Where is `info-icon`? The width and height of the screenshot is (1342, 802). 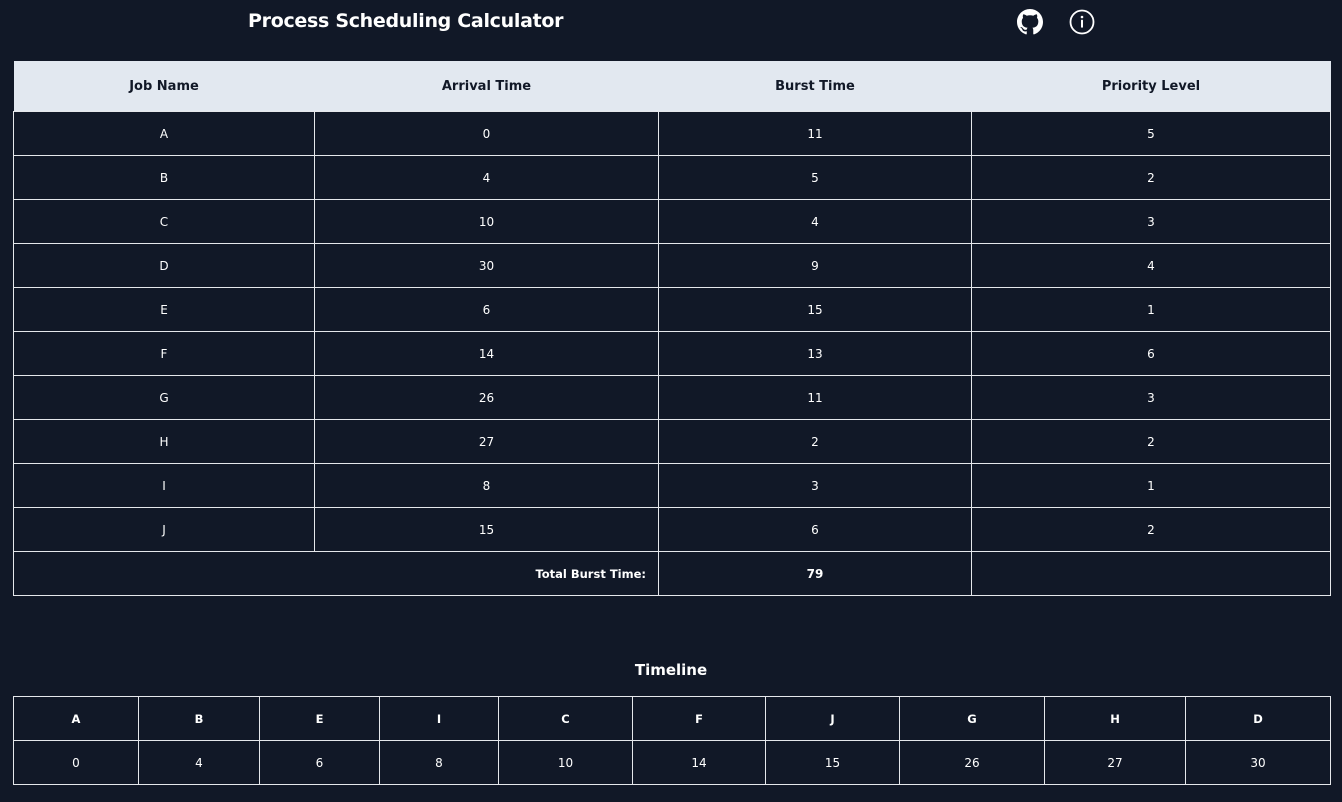 info-icon is located at coordinates (1082, 22).